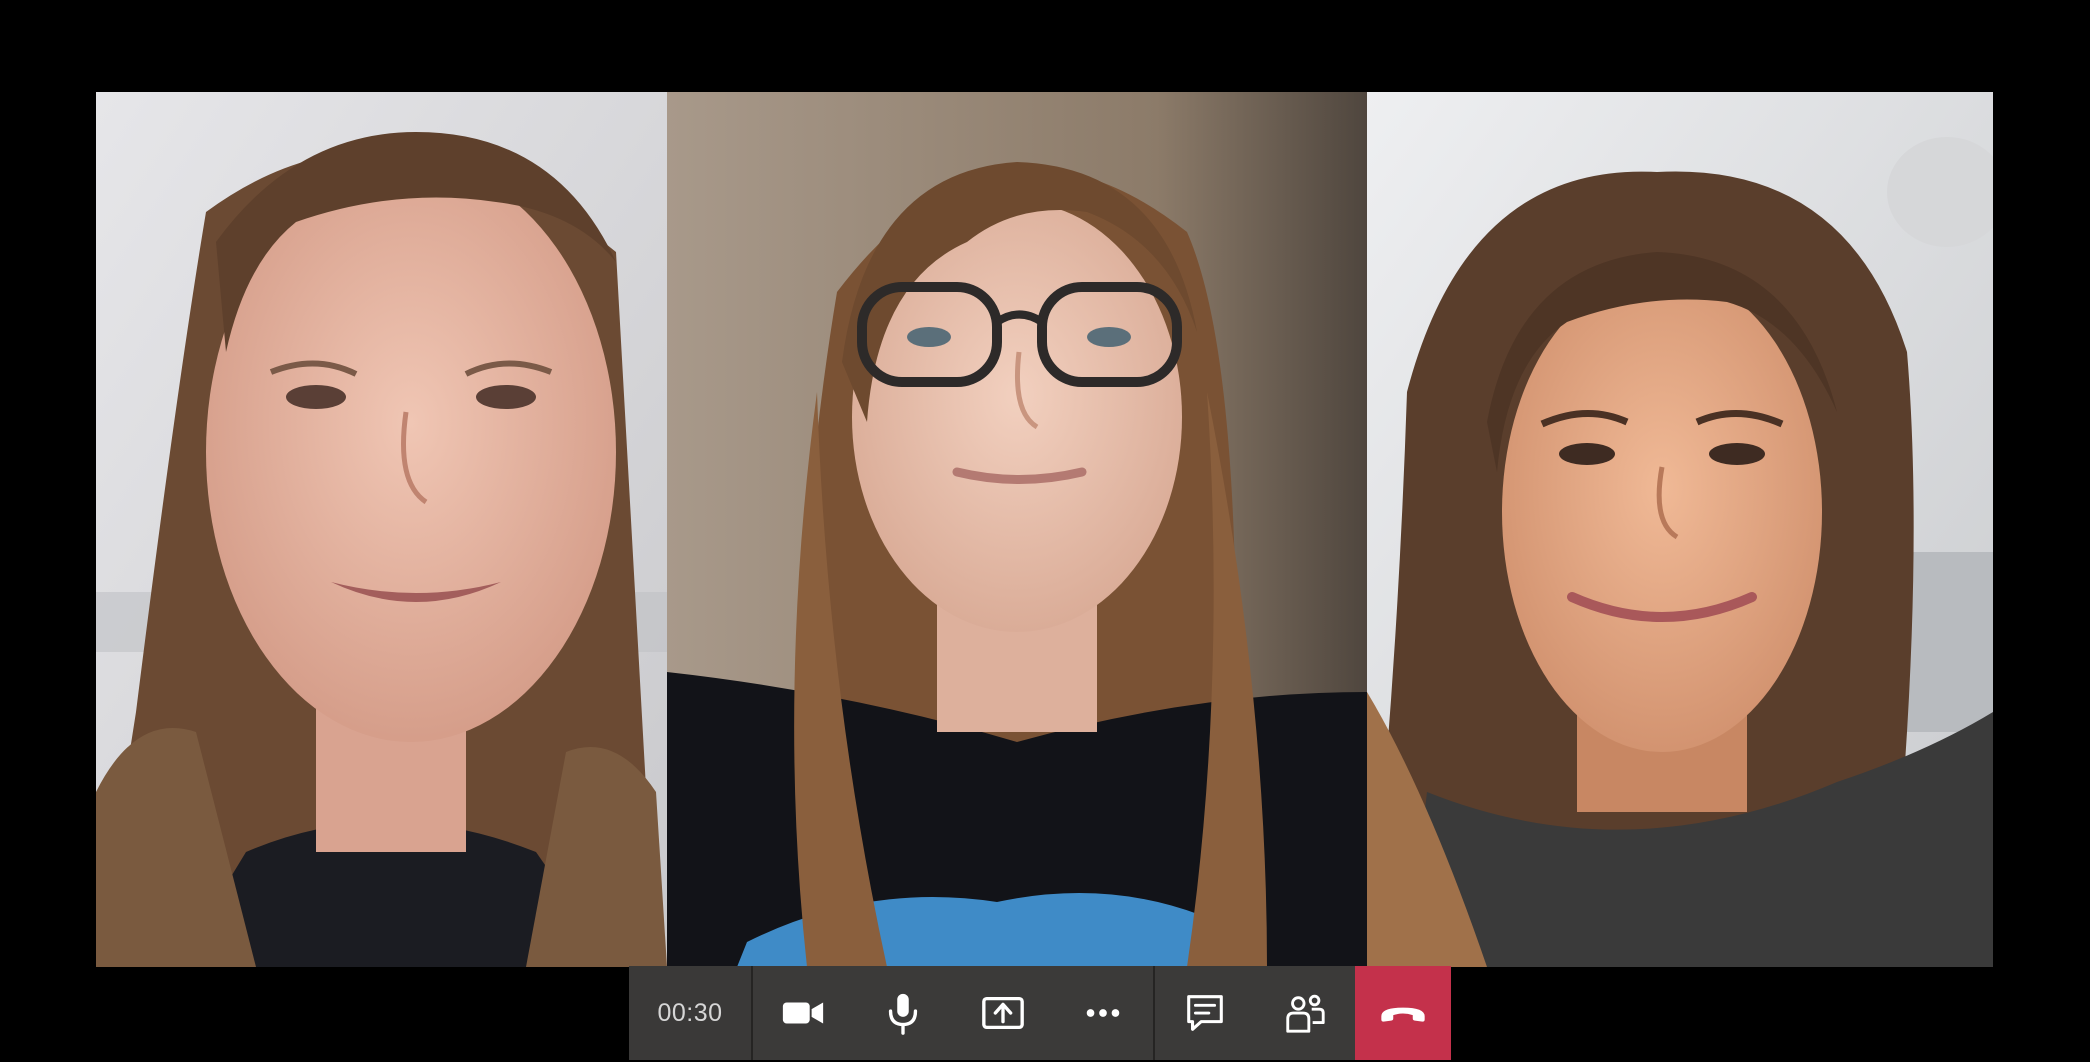  I want to click on camera-icon, so click(803, 1013).